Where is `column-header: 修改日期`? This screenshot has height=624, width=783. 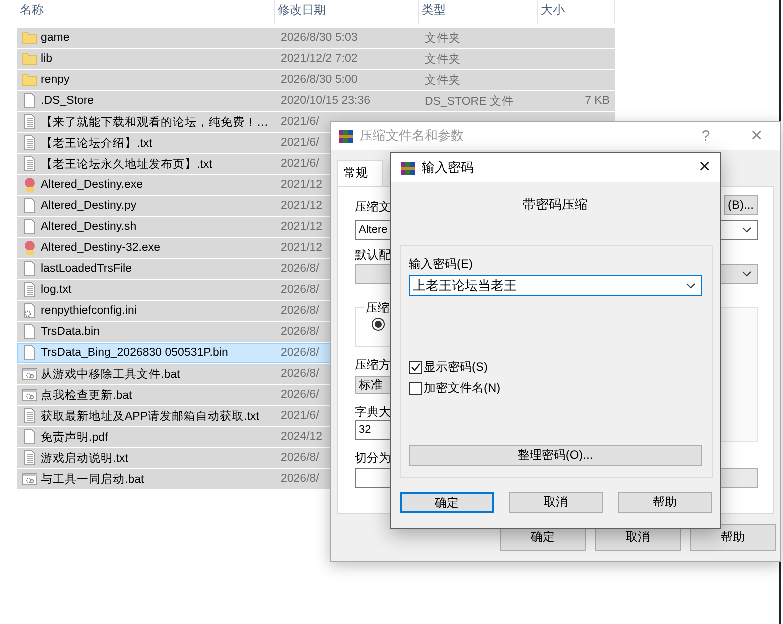 column-header: 修改日期 is located at coordinates (347, 12).